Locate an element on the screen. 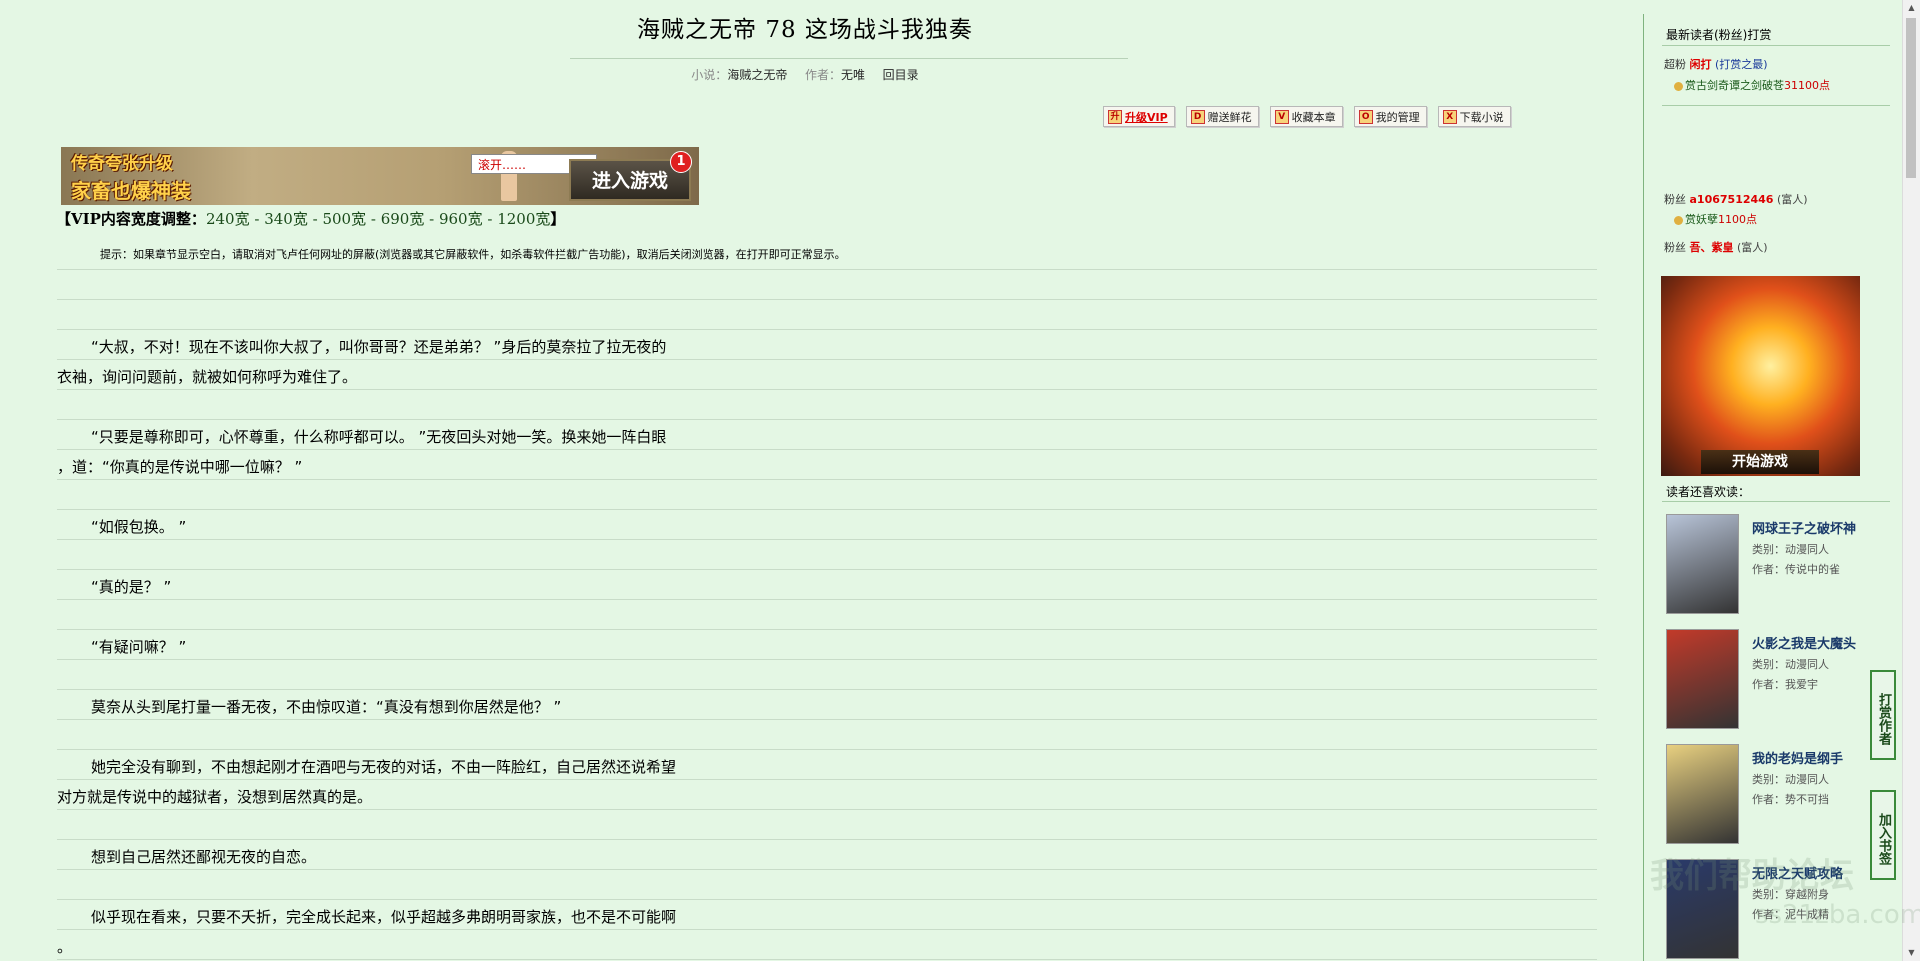 This screenshot has width=1920, height=961. chapter-paragraph-line: 想到自己居然还鄙视无夜的自恋。 is located at coordinates (204, 857).